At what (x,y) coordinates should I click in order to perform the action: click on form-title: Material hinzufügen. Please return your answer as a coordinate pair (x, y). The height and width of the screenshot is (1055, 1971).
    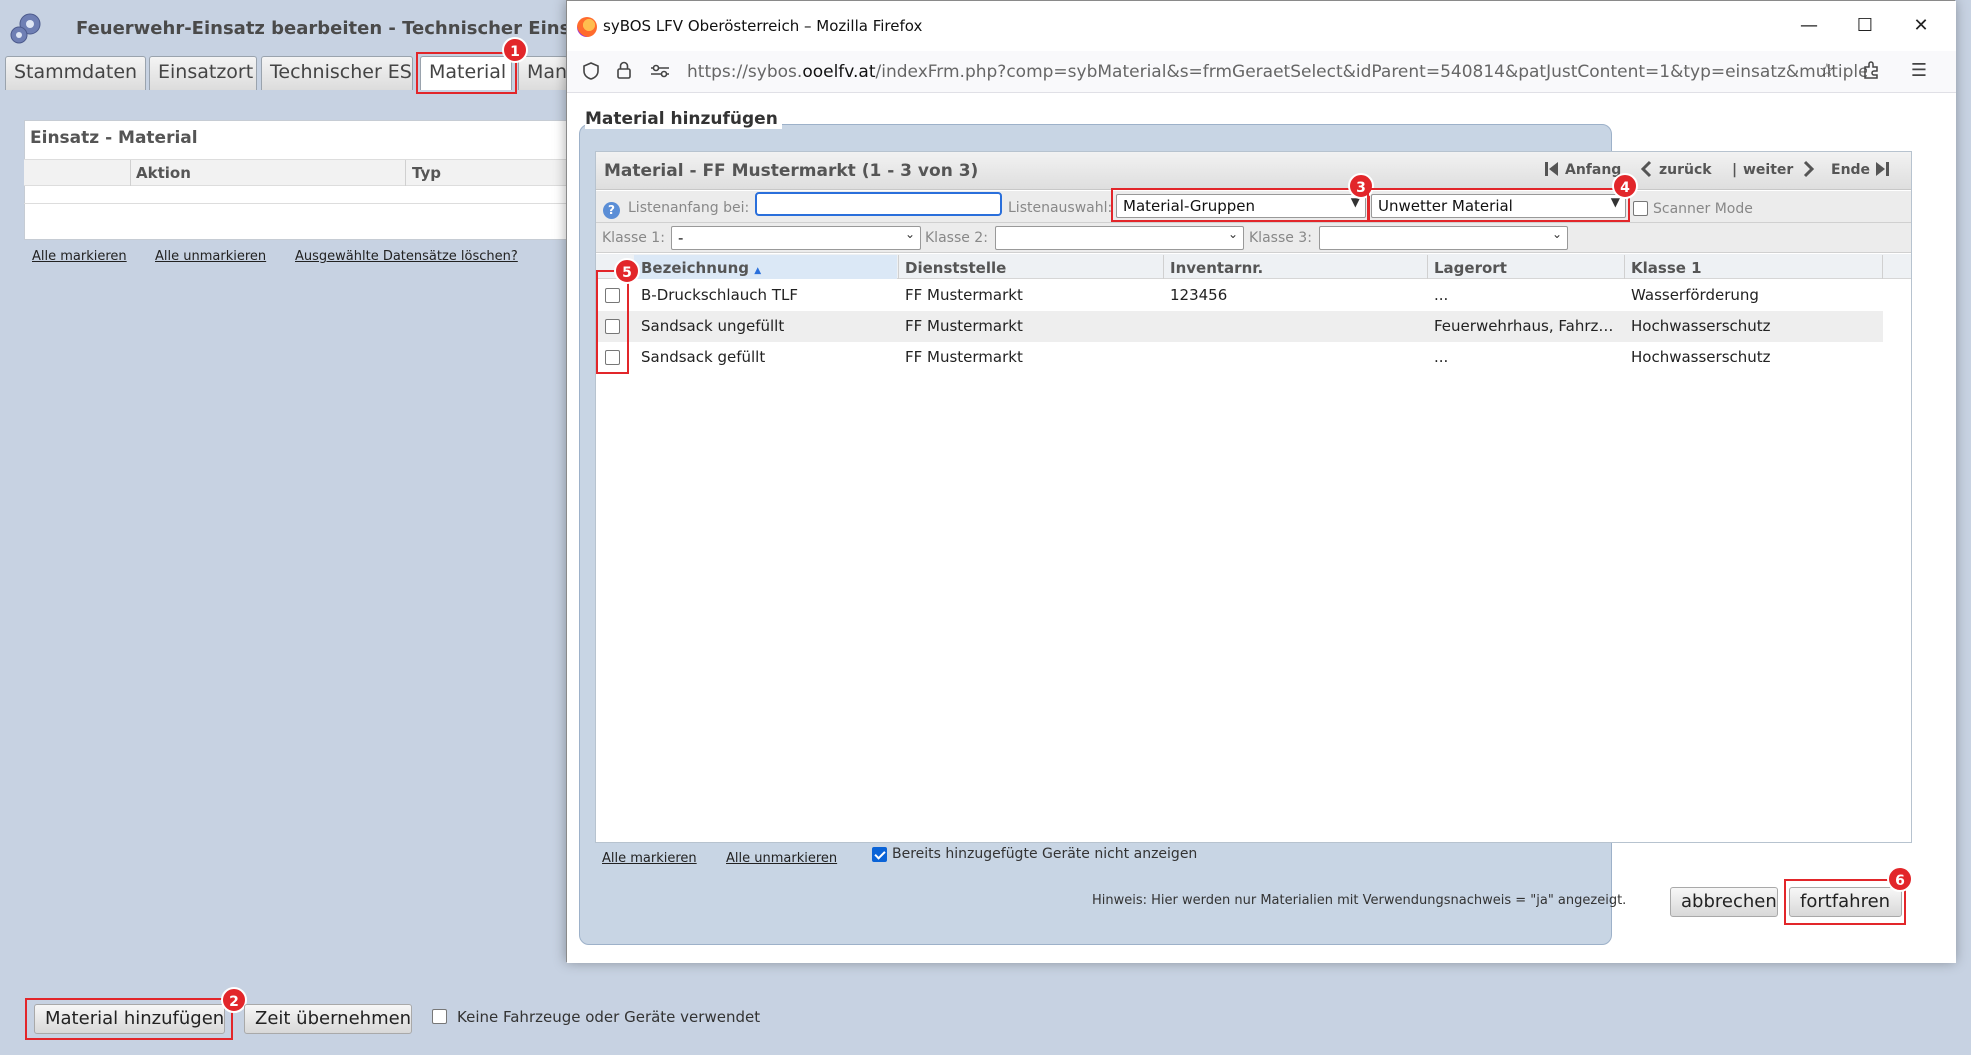
    Looking at the image, I should click on (683, 119).